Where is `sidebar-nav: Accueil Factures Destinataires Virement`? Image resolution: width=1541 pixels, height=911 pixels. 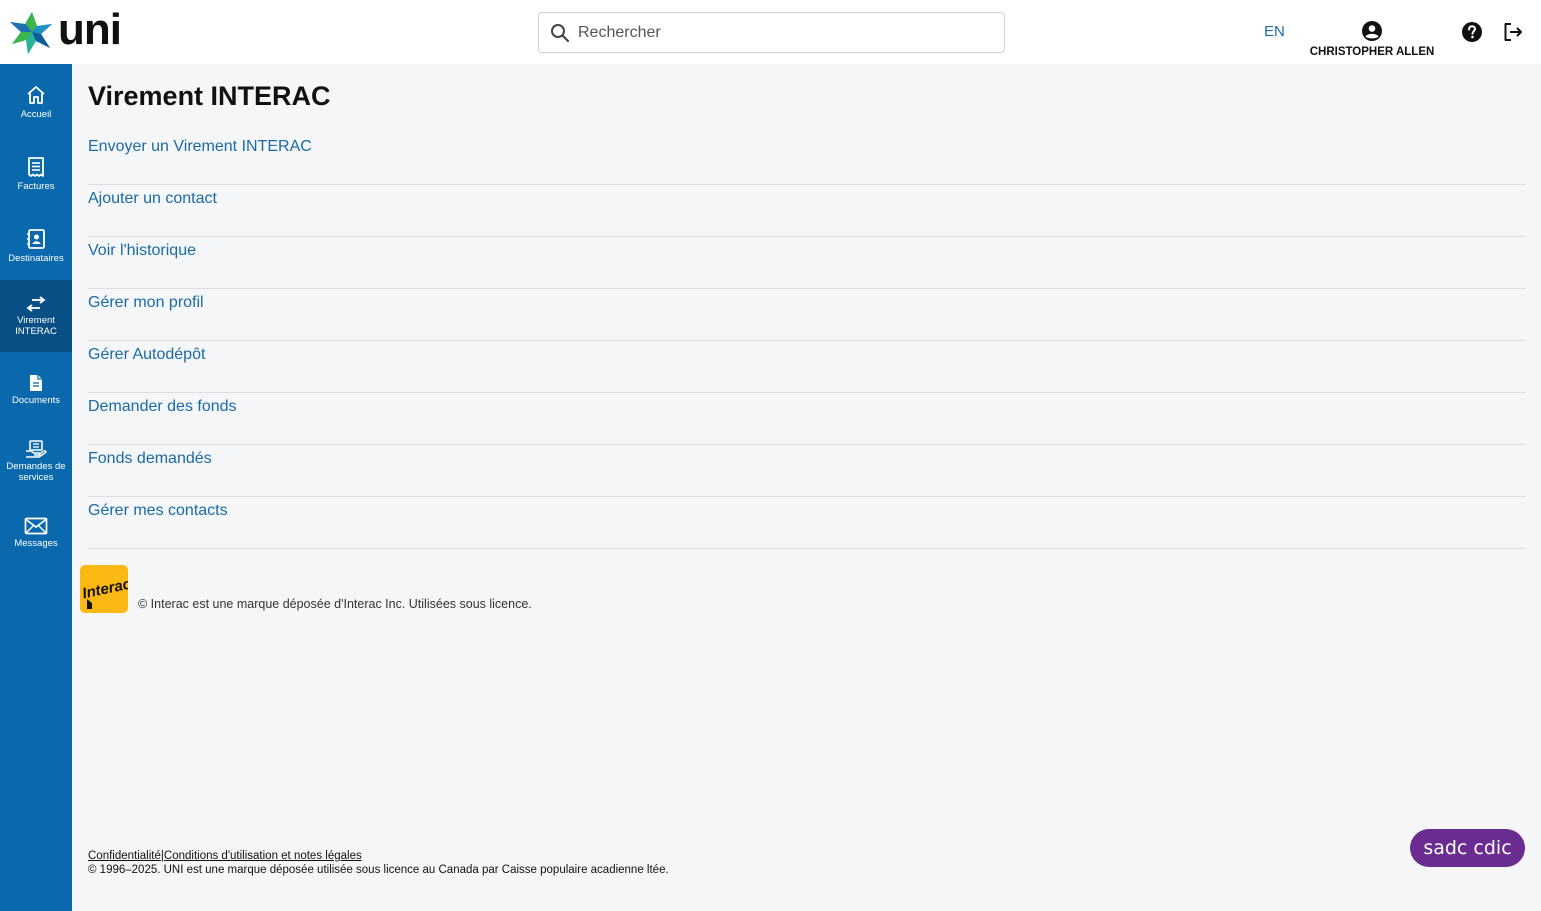
sidebar-nav: Accueil Factures Destinataires Virement is located at coordinates (36, 487).